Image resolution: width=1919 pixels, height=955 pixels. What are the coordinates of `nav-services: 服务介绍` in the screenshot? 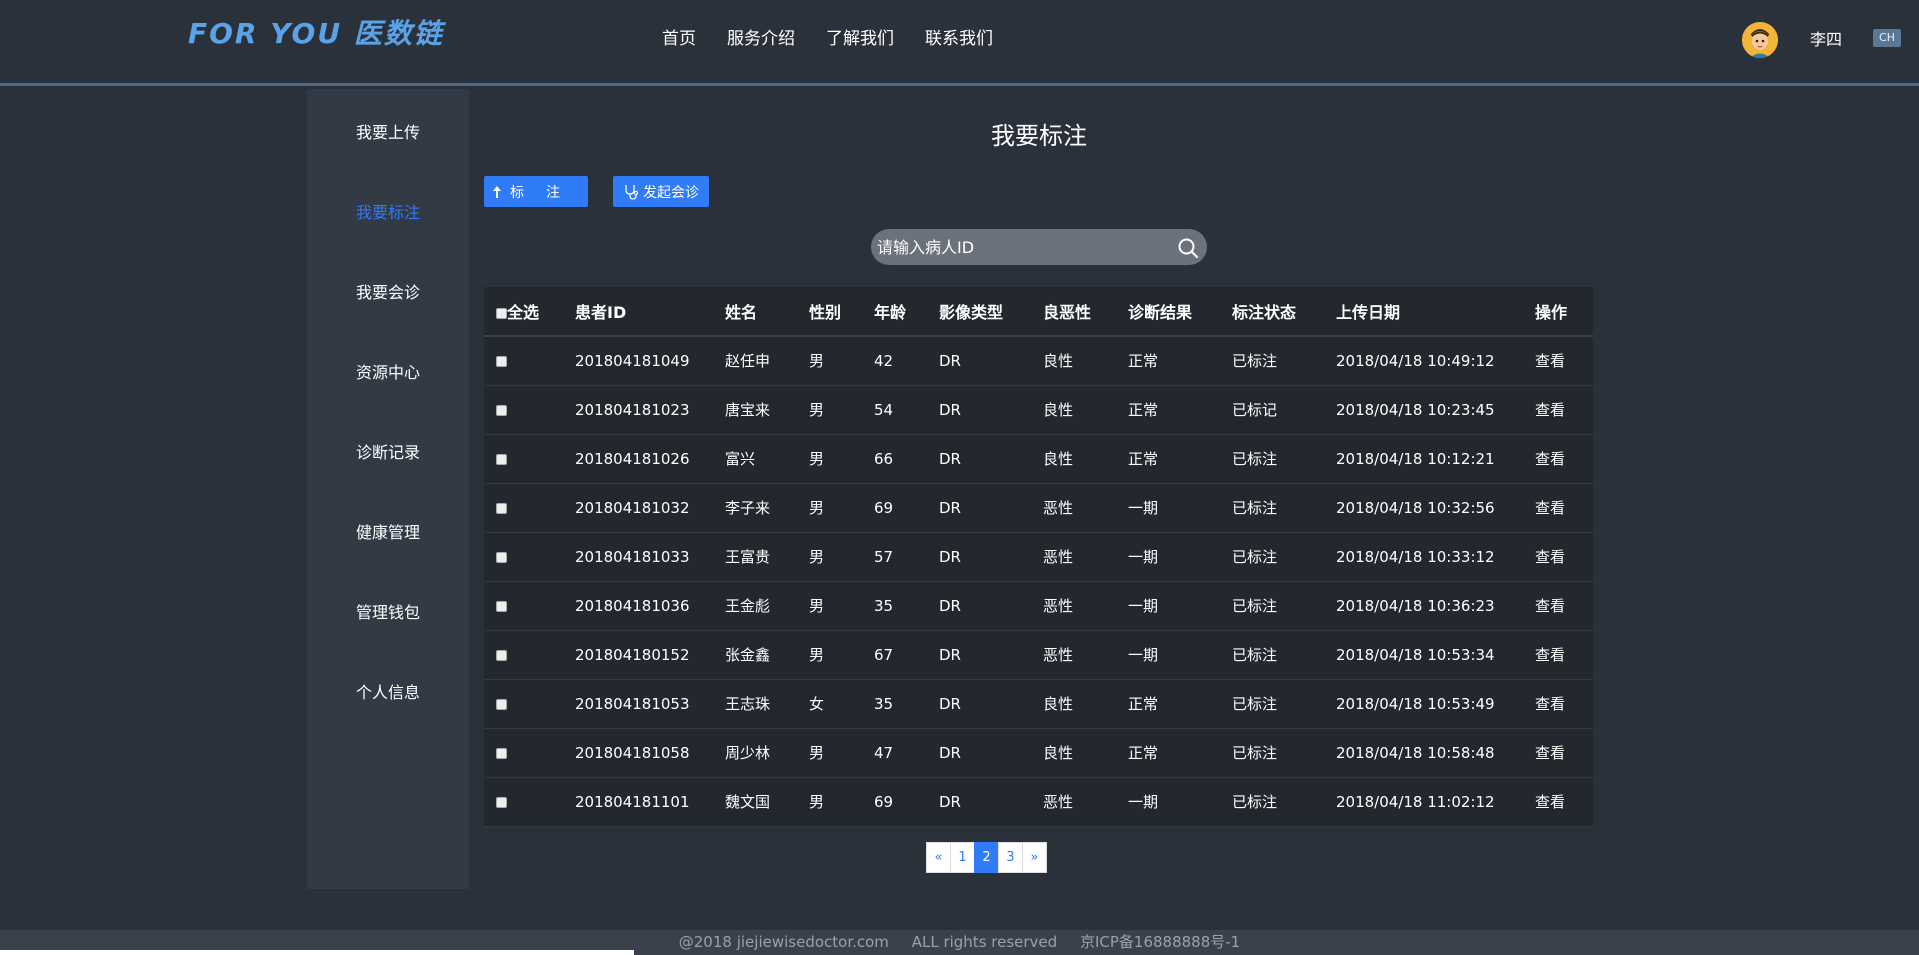 It's located at (761, 36).